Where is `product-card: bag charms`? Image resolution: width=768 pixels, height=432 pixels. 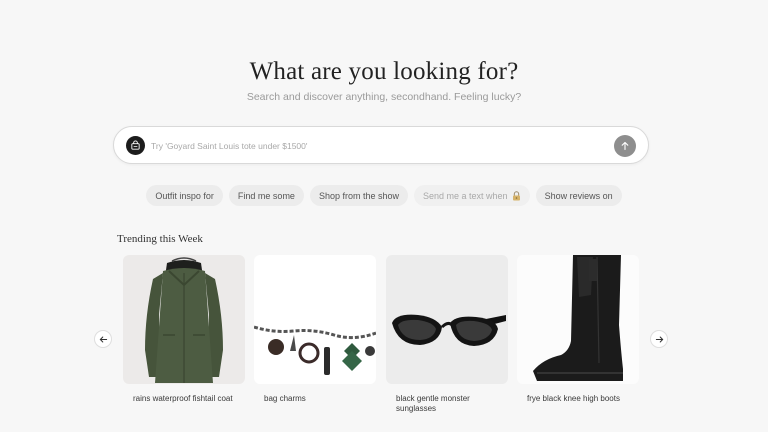 product-card: bag charms is located at coordinates (315, 329).